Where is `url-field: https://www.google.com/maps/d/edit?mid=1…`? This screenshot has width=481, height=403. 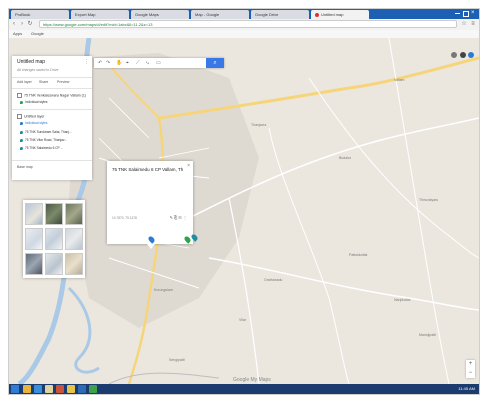 url-field: https://www.google.com/maps/d/edit?mid=1… is located at coordinates (248, 24).